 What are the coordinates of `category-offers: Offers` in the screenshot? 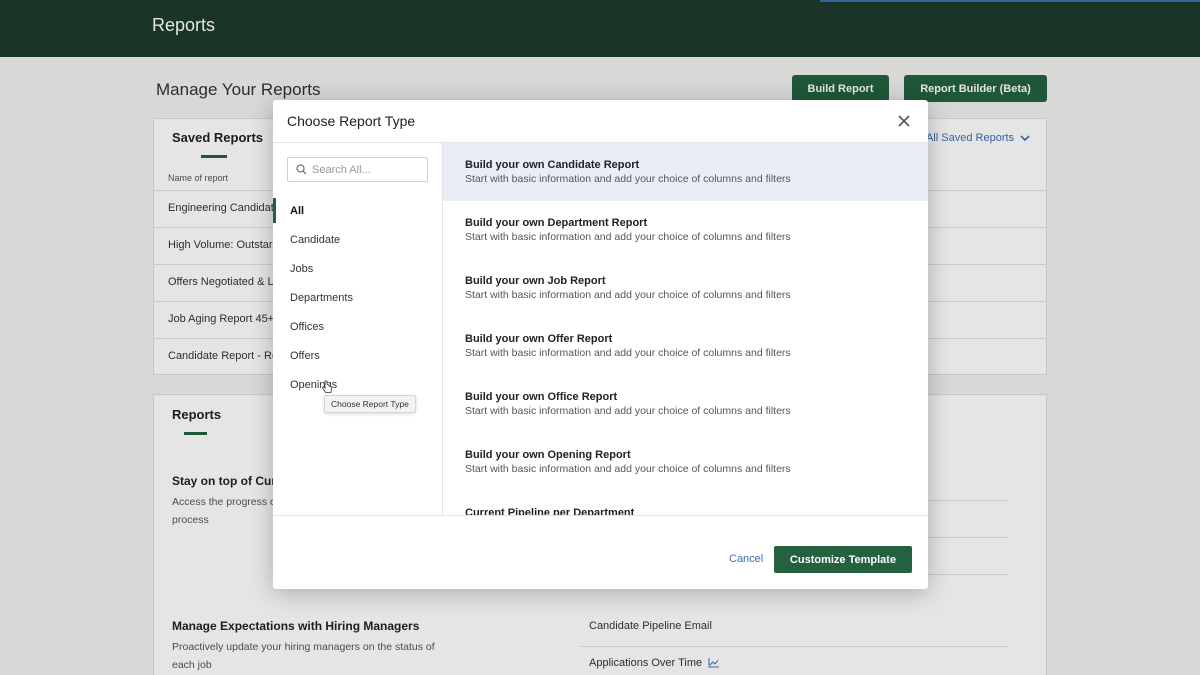 It's located at (358, 355).